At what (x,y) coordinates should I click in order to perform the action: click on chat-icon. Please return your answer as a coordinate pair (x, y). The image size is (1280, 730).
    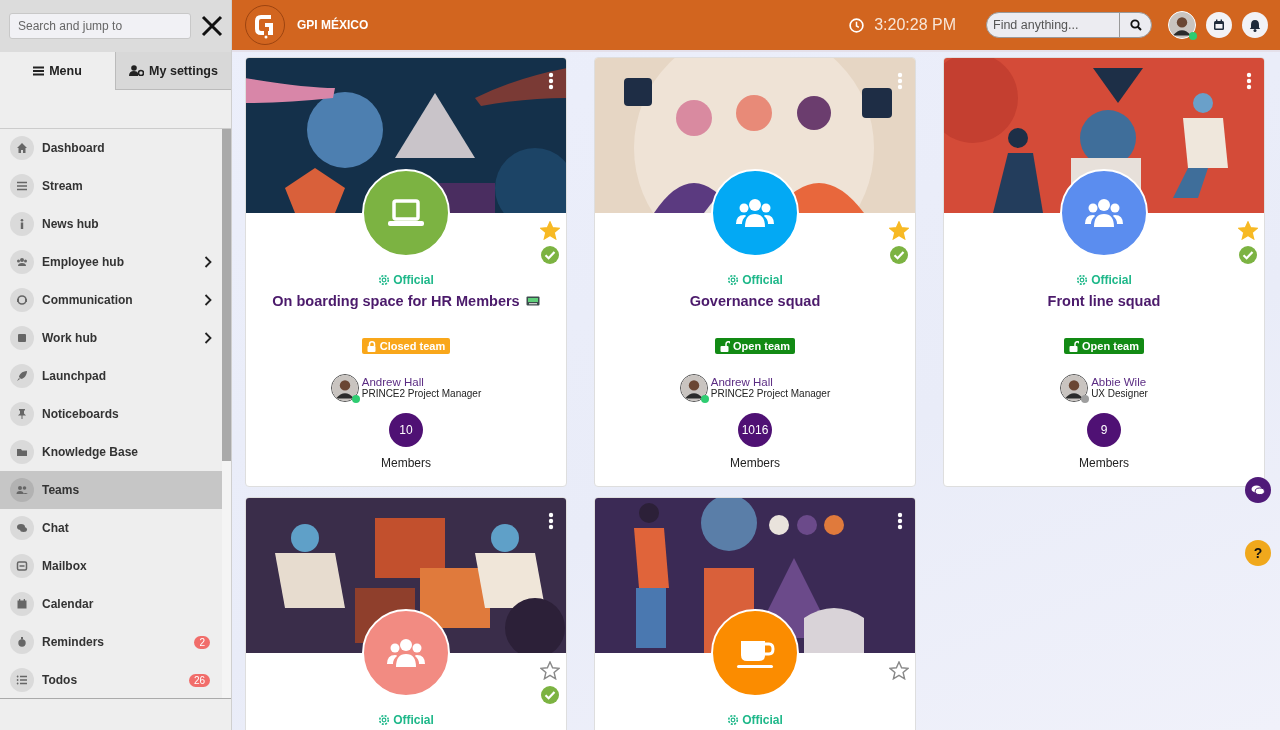
    Looking at the image, I should click on (1258, 490).